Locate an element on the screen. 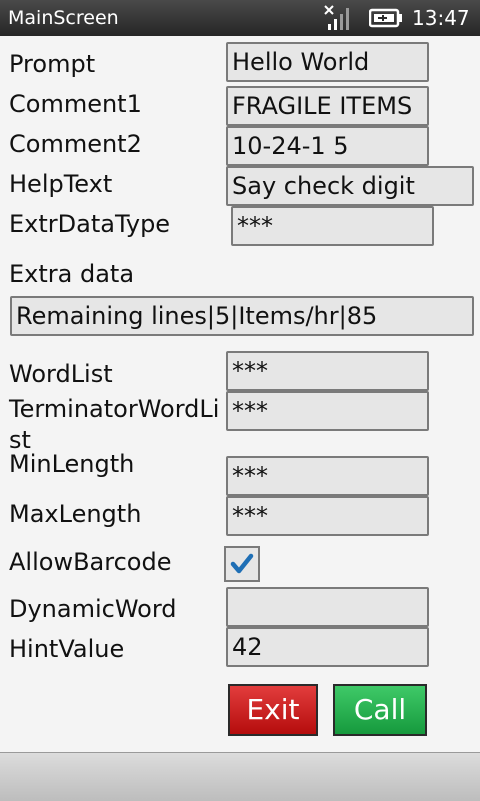 This screenshot has width=480, height=801. bottom-menu-bar is located at coordinates (240, 776).